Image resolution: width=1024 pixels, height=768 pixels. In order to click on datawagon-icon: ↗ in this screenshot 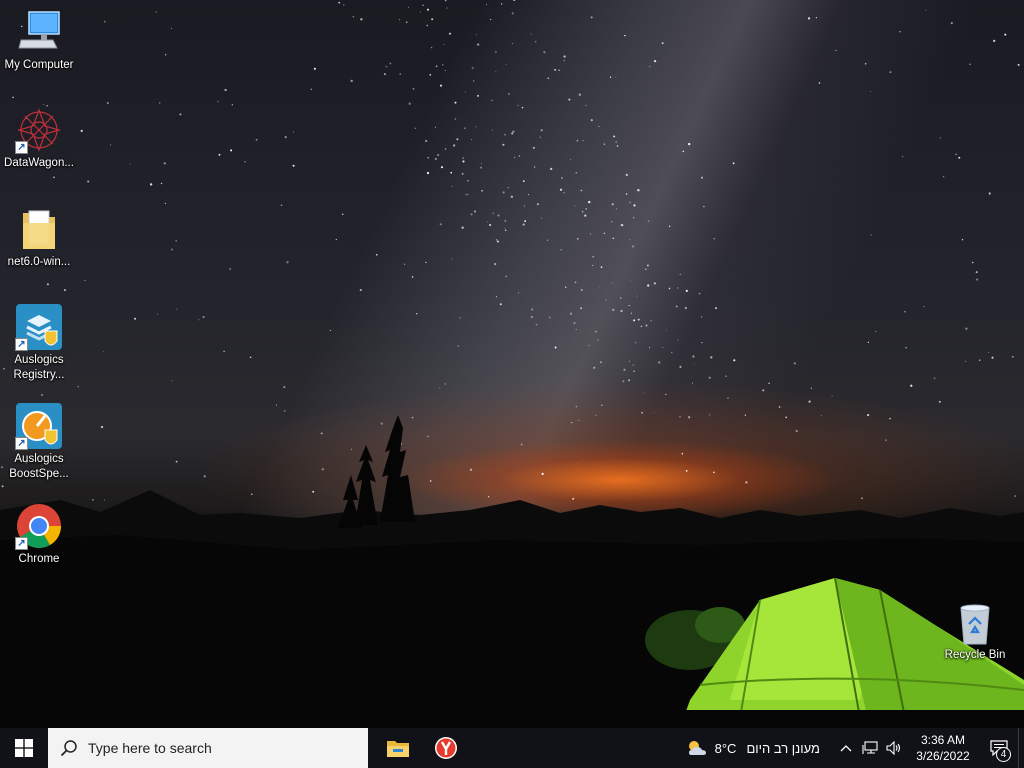, I will do `click(39, 130)`.